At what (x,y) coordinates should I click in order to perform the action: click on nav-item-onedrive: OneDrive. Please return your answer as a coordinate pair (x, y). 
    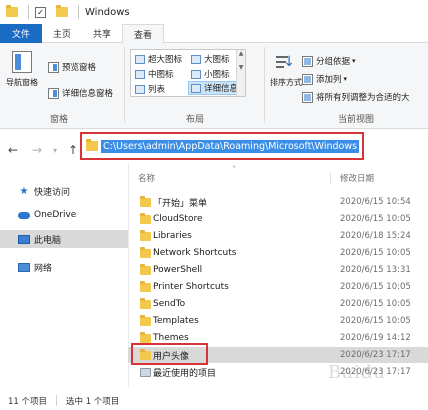
    Looking at the image, I should click on (64, 215).